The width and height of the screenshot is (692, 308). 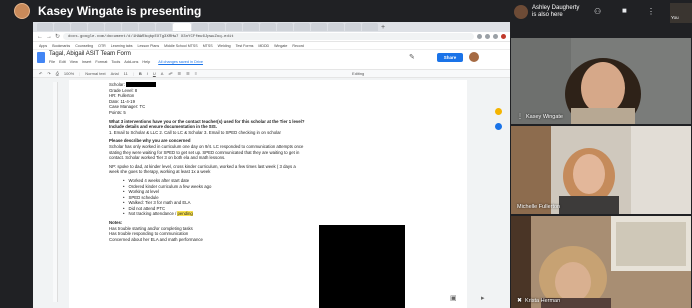 What do you see at coordinates (102, 46) in the screenshot?
I see `bookmark: OTR` at bounding box center [102, 46].